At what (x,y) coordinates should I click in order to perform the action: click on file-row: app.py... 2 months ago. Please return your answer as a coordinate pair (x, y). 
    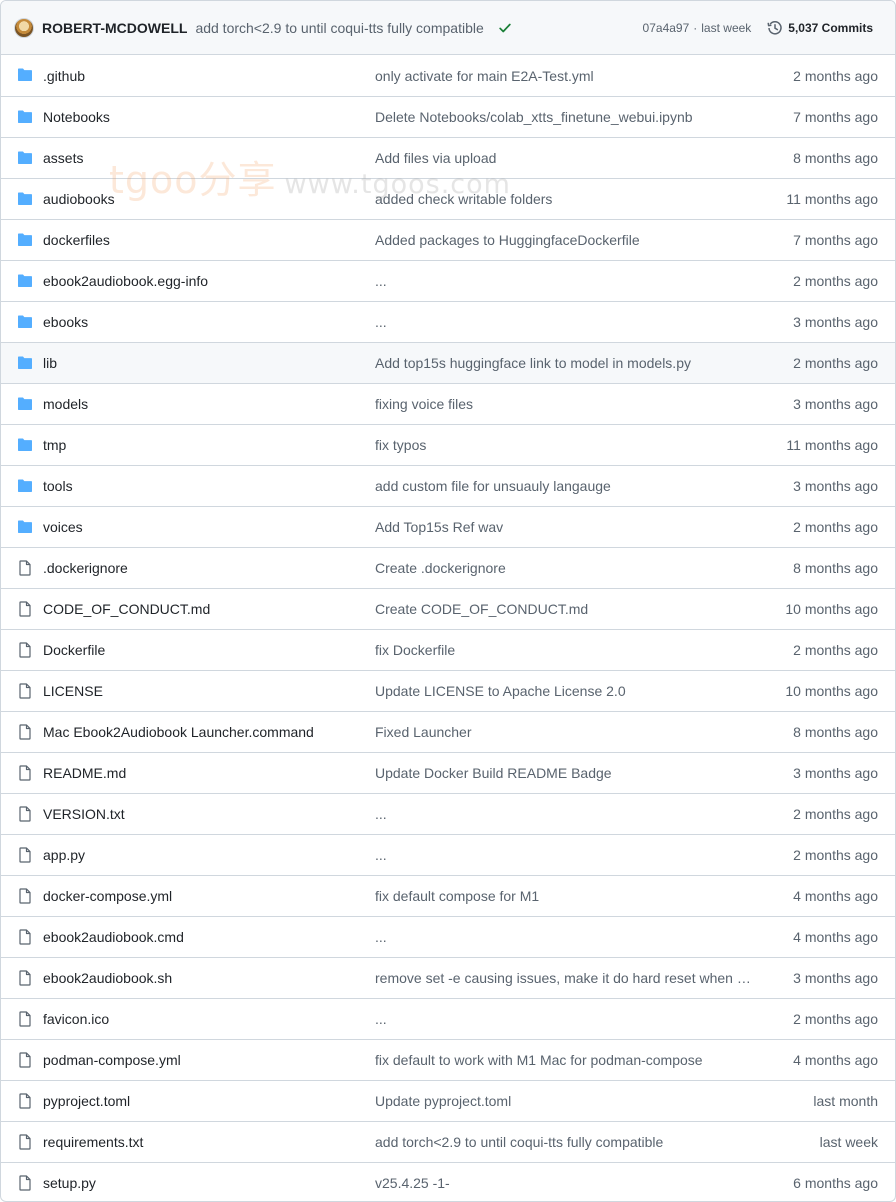
    Looking at the image, I should click on (448, 854).